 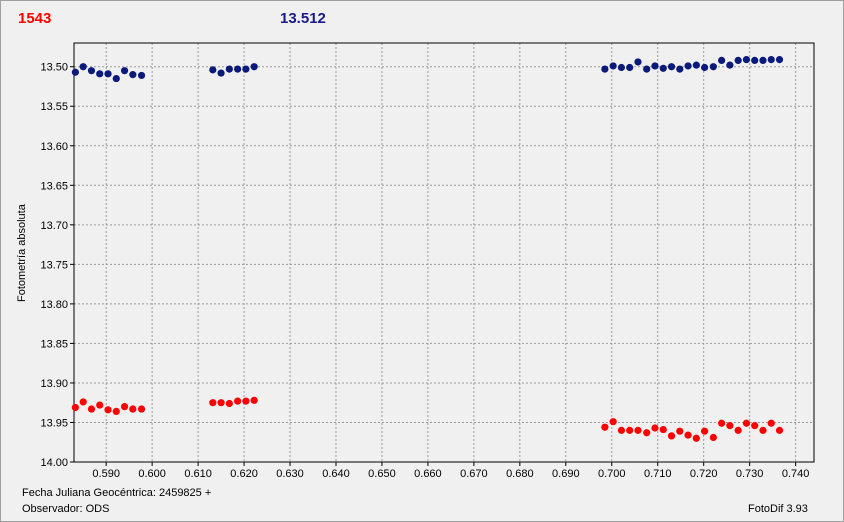 What do you see at coordinates (54, 463) in the screenshot?
I see `y-tick-label: 14.00` at bounding box center [54, 463].